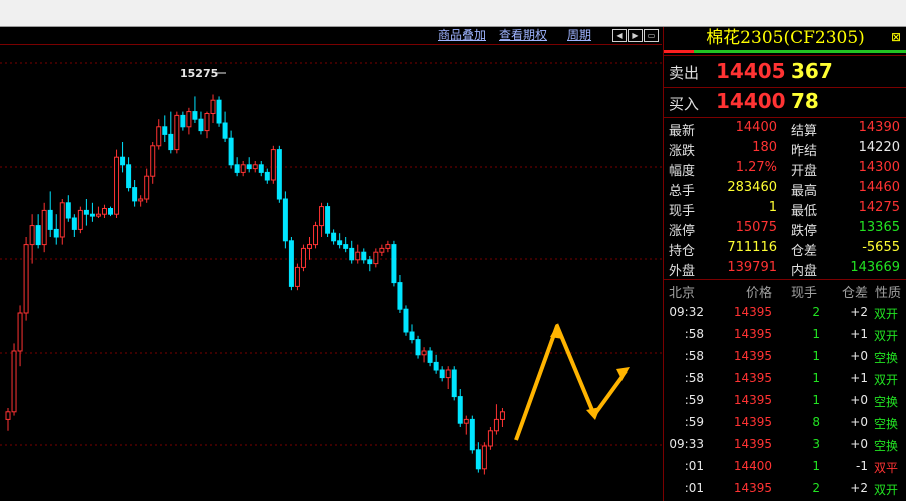 The height and width of the screenshot is (501, 906). I want to click on stat-value: 14220, so click(879, 147).